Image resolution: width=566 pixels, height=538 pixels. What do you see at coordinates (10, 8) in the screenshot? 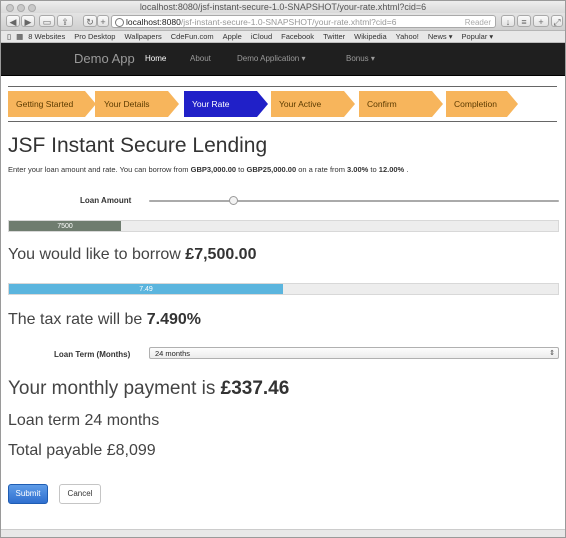
I see `close-window-icon` at bounding box center [10, 8].